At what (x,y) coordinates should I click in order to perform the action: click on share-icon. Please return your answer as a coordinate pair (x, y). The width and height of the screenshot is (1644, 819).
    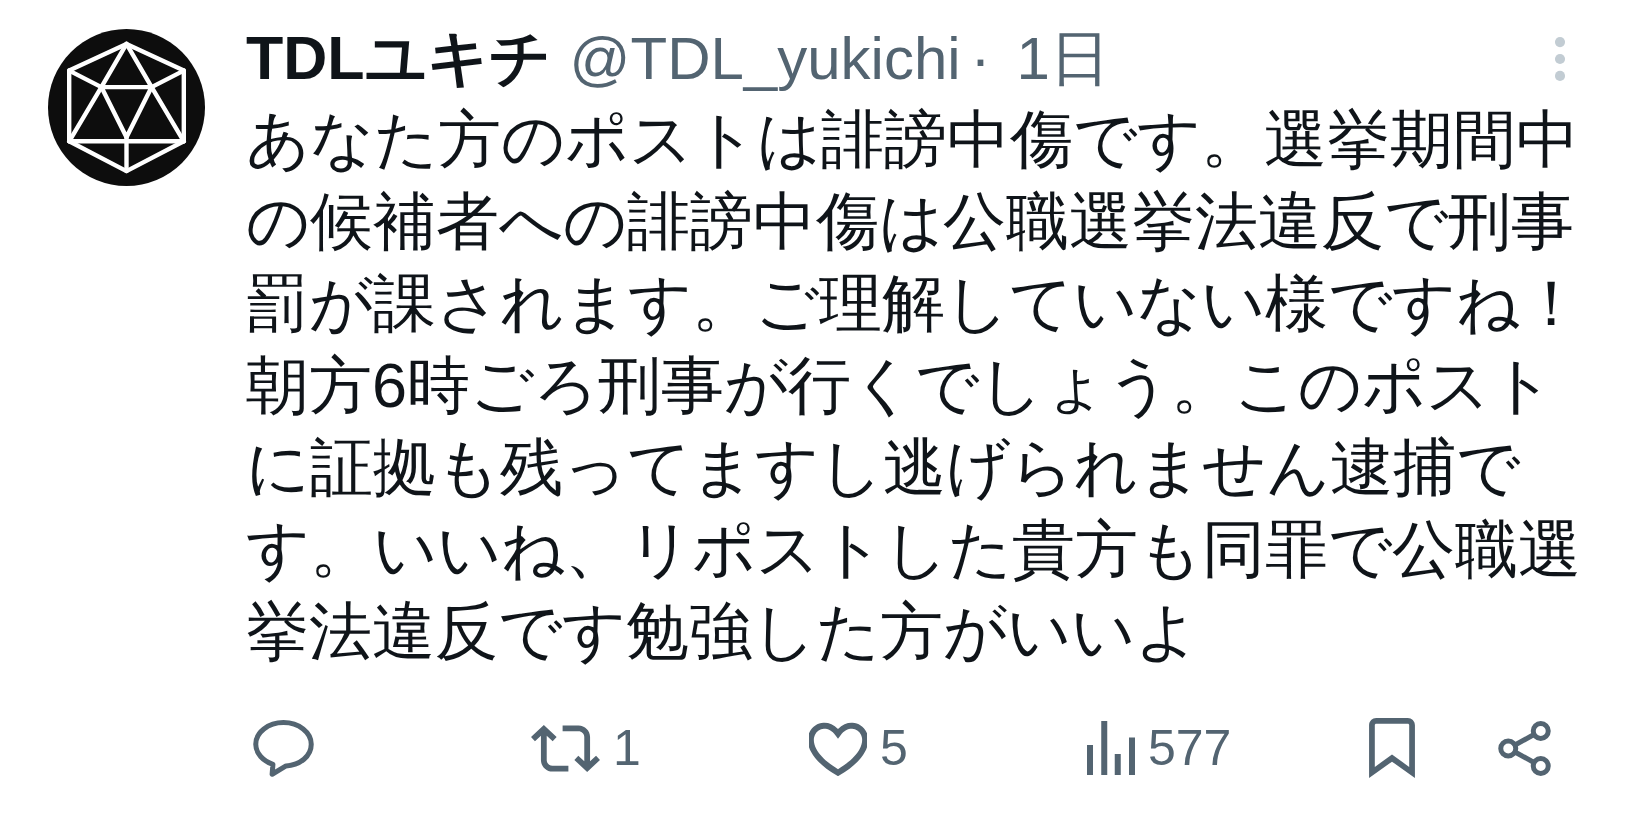
    Looking at the image, I should click on (1524, 748).